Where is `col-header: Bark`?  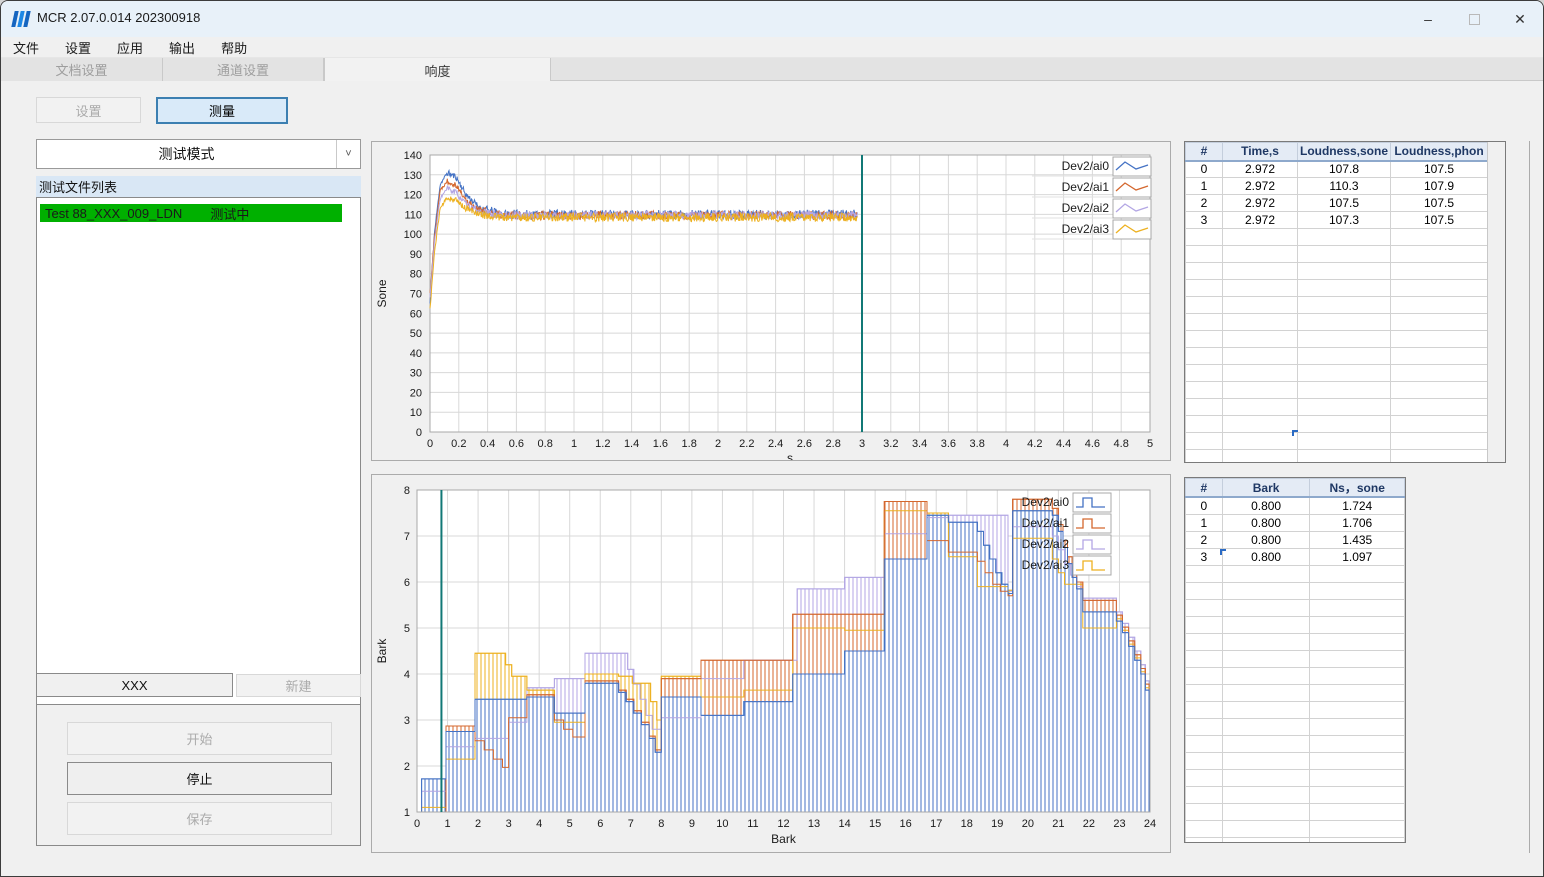 col-header: Bark is located at coordinates (1266, 488).